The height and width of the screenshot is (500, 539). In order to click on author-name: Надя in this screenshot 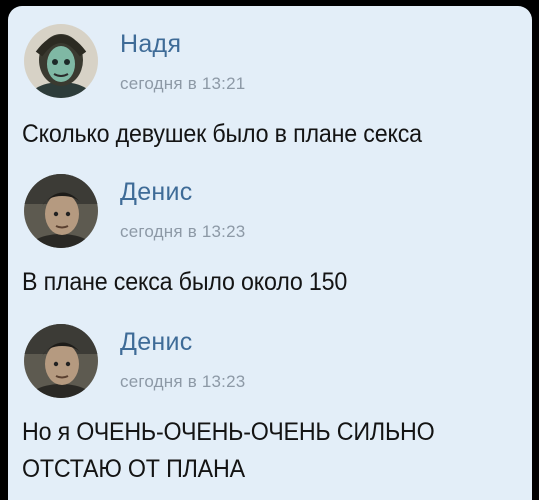, I will do `click(150, 44)`.